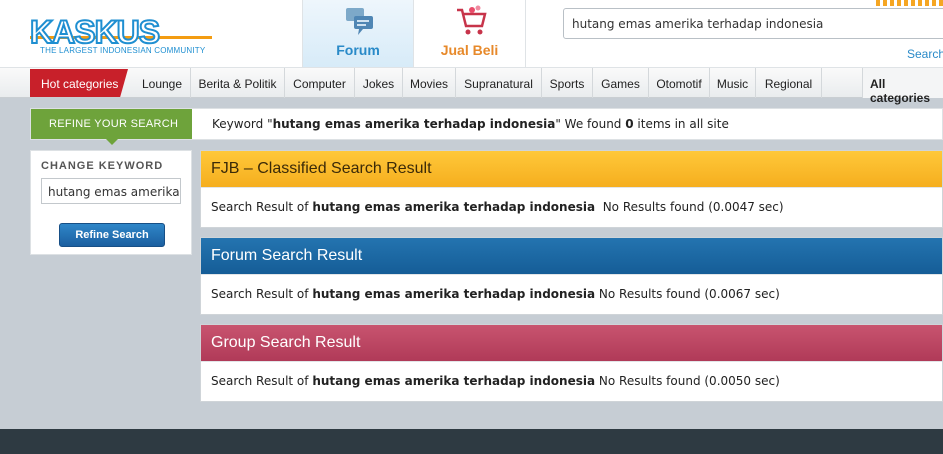 The width and height of the screenshot is (943, 454). Describe the element at coordinates (689, 294) in the screenshot. I see `result-status: No Results found (0.0067 sec)` at that location.